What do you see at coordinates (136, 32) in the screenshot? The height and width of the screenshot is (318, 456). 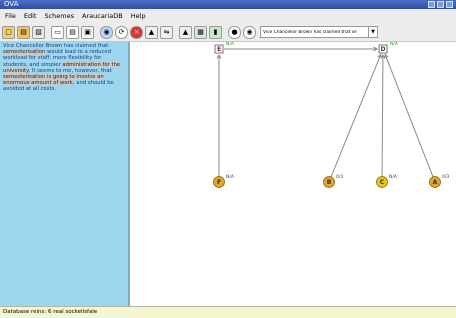 I see `delete-icon: ×` at bounding box center [136, 32].